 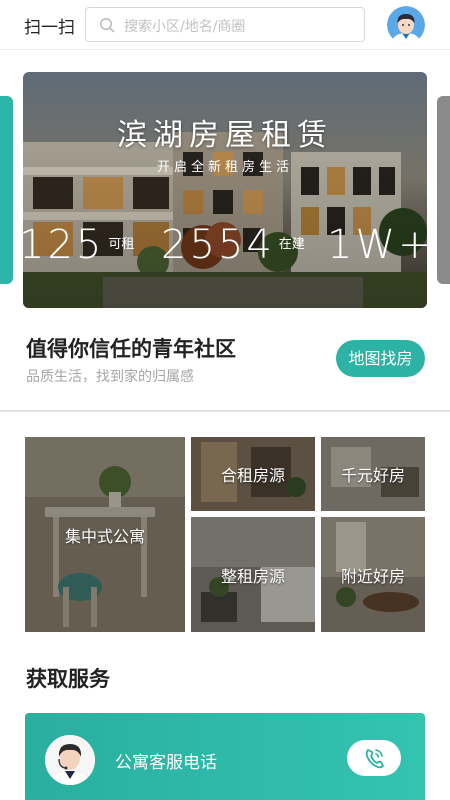 I want to click on tile-label: 千元好房, so click(x=372, y=475).